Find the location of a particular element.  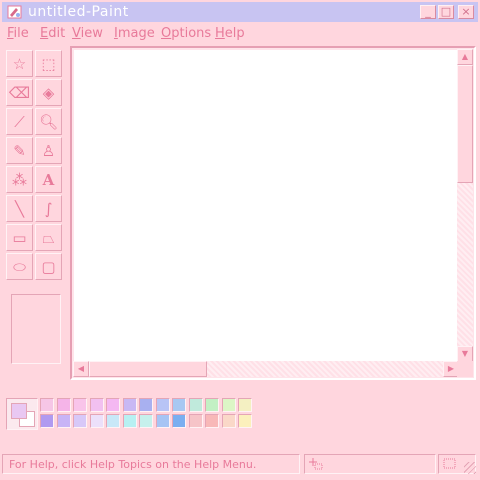

ellipse-icon: ⬭ is located at coordinates (19, 266).